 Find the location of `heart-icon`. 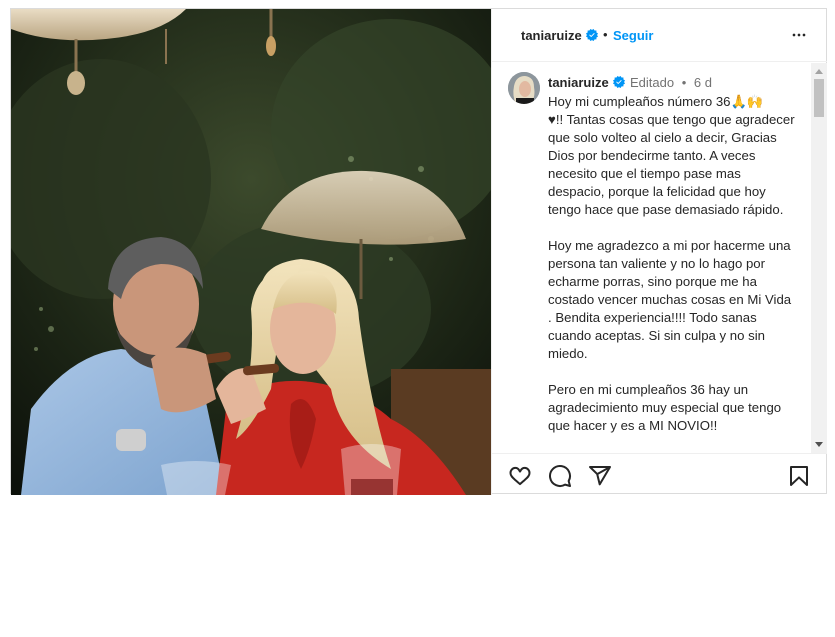

heart-icon is located at coordinates (520, 476).